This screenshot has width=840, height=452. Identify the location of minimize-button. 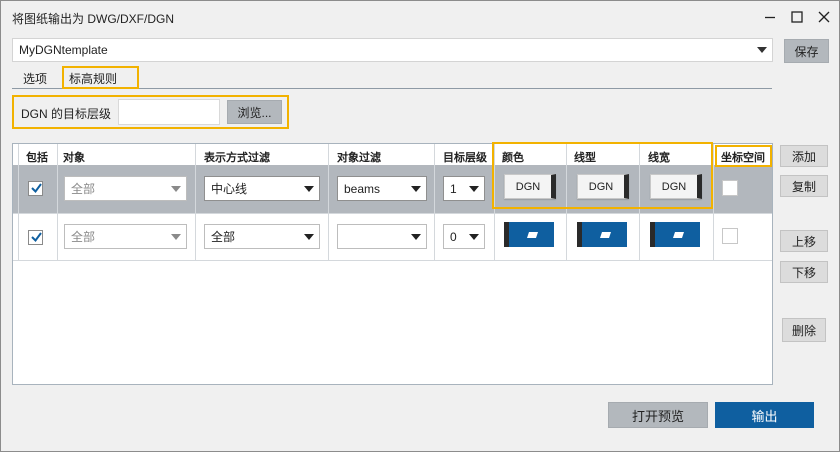
(770, 17).